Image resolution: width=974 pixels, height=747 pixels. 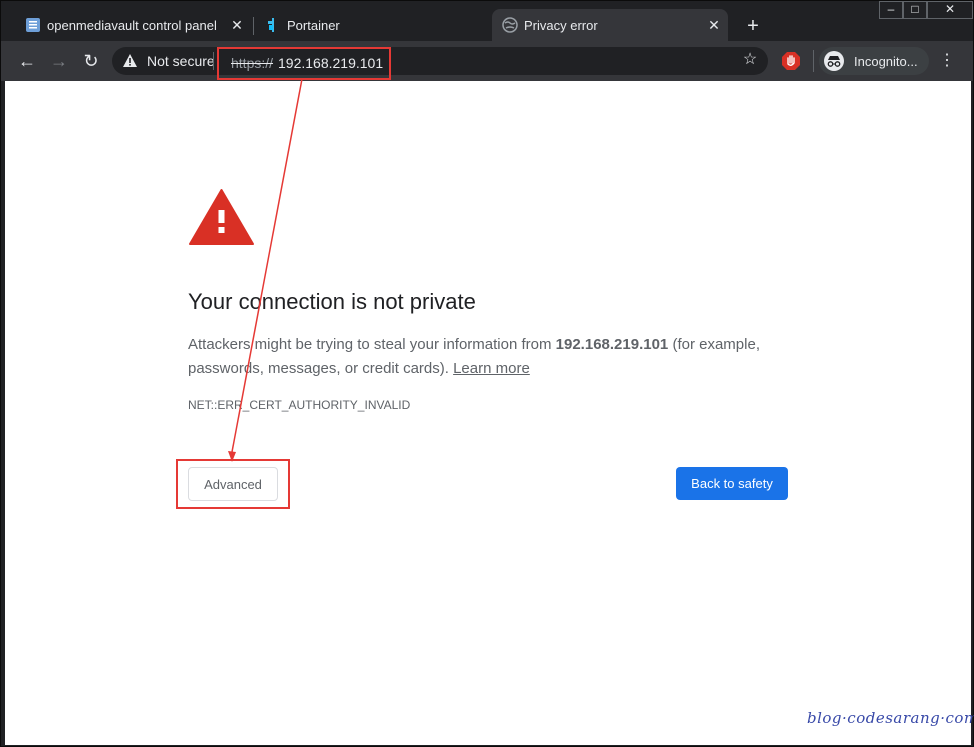 What do you see at coordinates (915, 10) in the screenshot?
I see `maximize-button: □` at bounding box center [915, 10].